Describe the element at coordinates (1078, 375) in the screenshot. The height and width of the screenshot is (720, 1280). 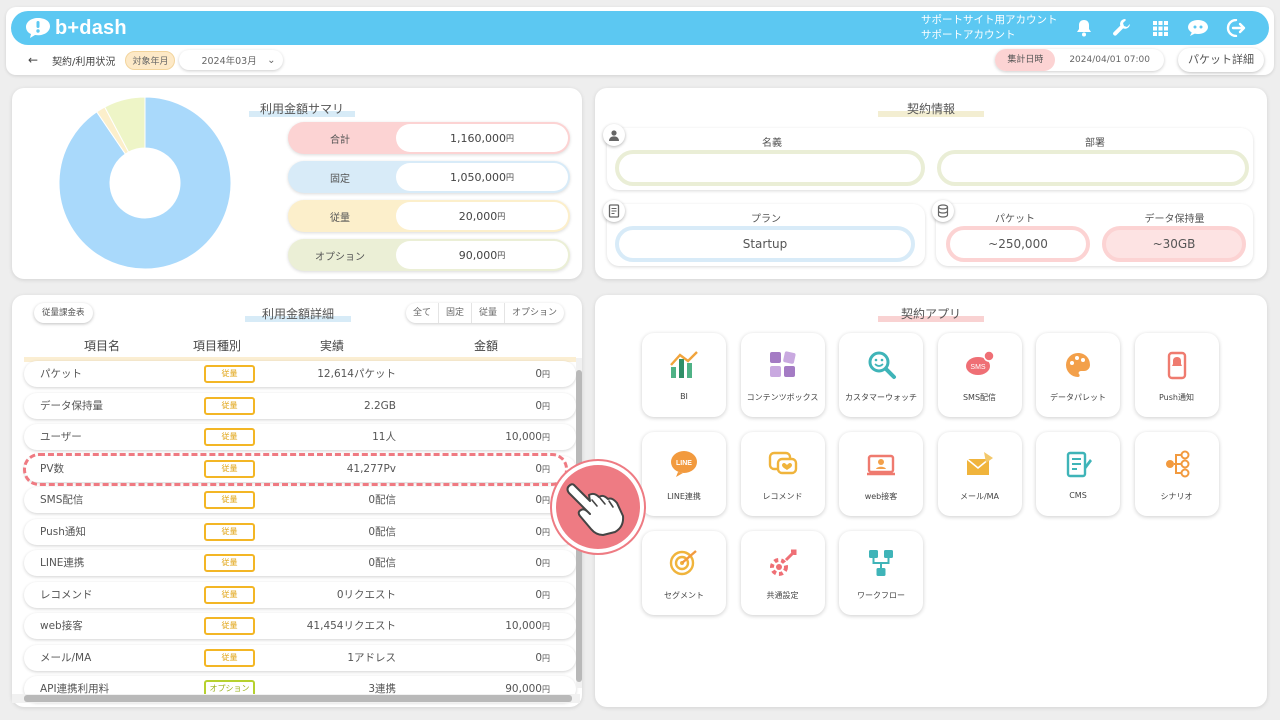
I see `app-tile: データパレット` at that location.